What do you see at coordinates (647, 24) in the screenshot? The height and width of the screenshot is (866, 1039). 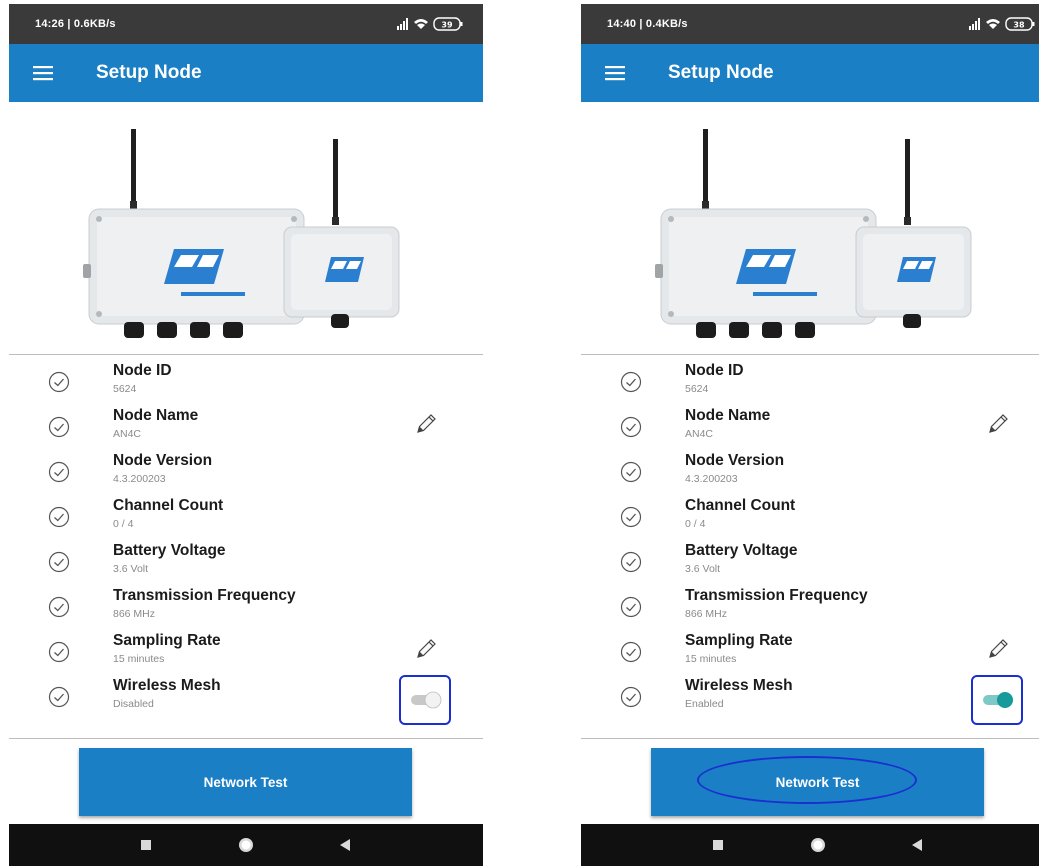 I see `status-time-speed: 14:40 | 0.4KB/s` at bounding box center [647, 24].